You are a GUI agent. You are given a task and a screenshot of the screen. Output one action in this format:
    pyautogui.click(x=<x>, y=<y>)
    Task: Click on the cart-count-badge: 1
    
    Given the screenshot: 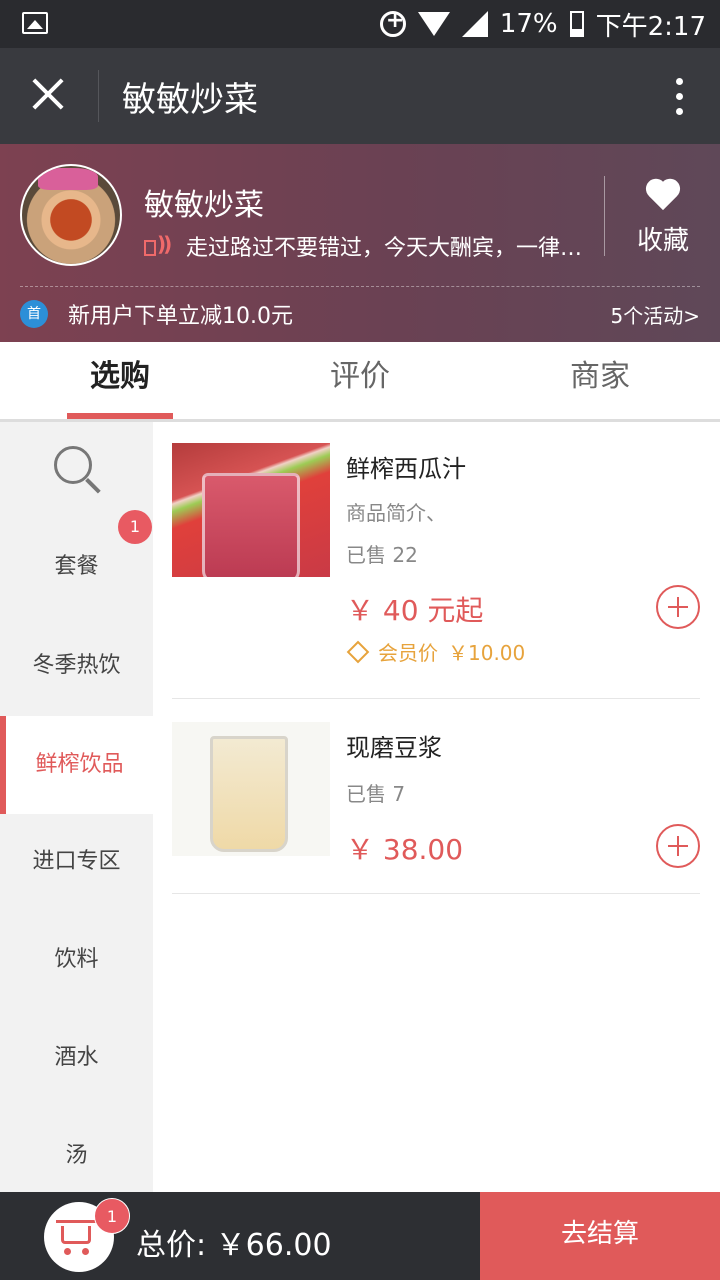 What is the action you would take?
    pyautogui.click(x=112, y=1216)
    